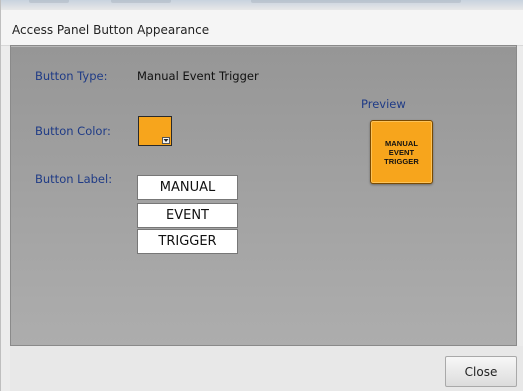  I want to click on label-line-2-input, so click(187, 215).